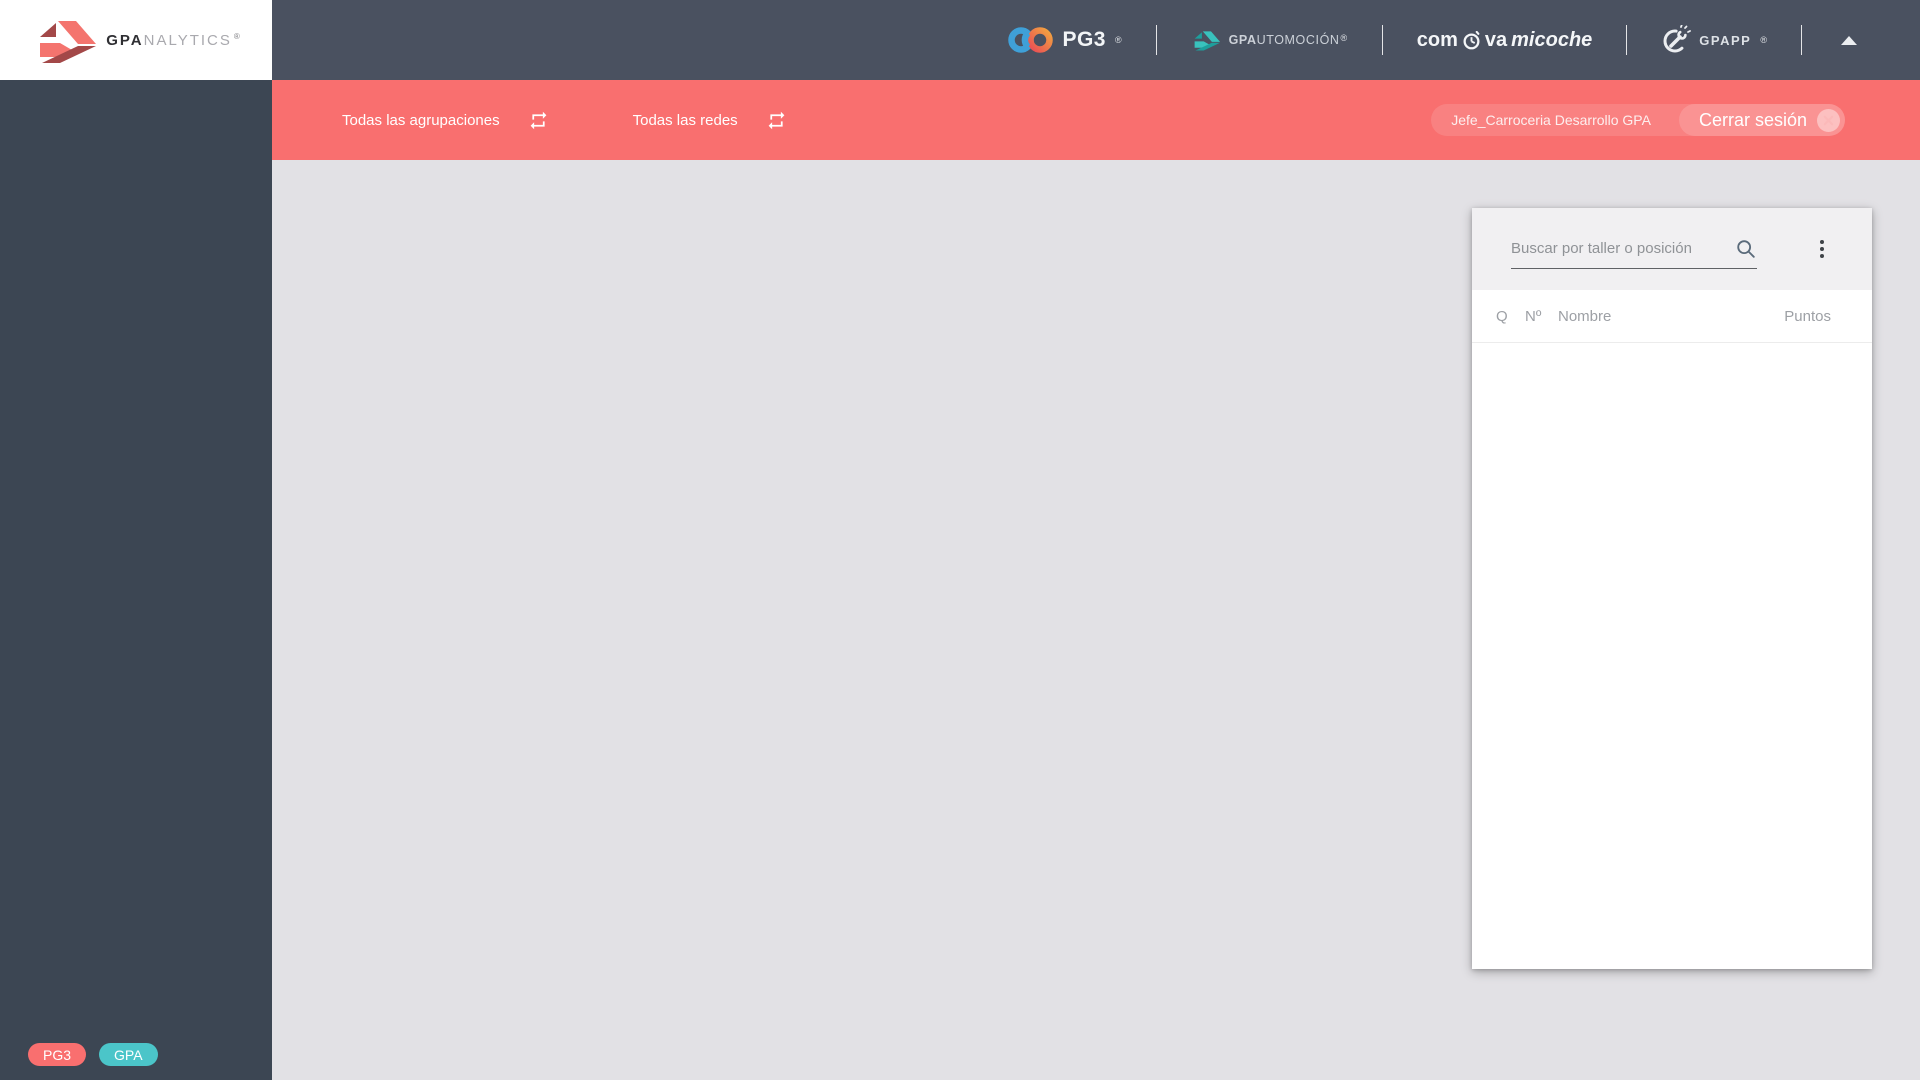 The height and width of the screenshot is (1080, 1920). Describe the element at coordinates (776, 120) in the screenshot. I see `swap-redes-icon` at that location.